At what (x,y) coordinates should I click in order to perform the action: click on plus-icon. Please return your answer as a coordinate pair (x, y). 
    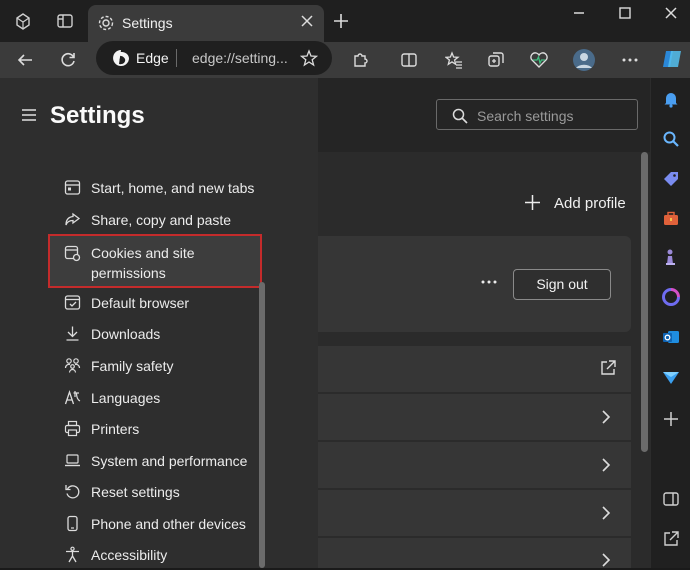
    Looking at the image, I should click on (532, 202).